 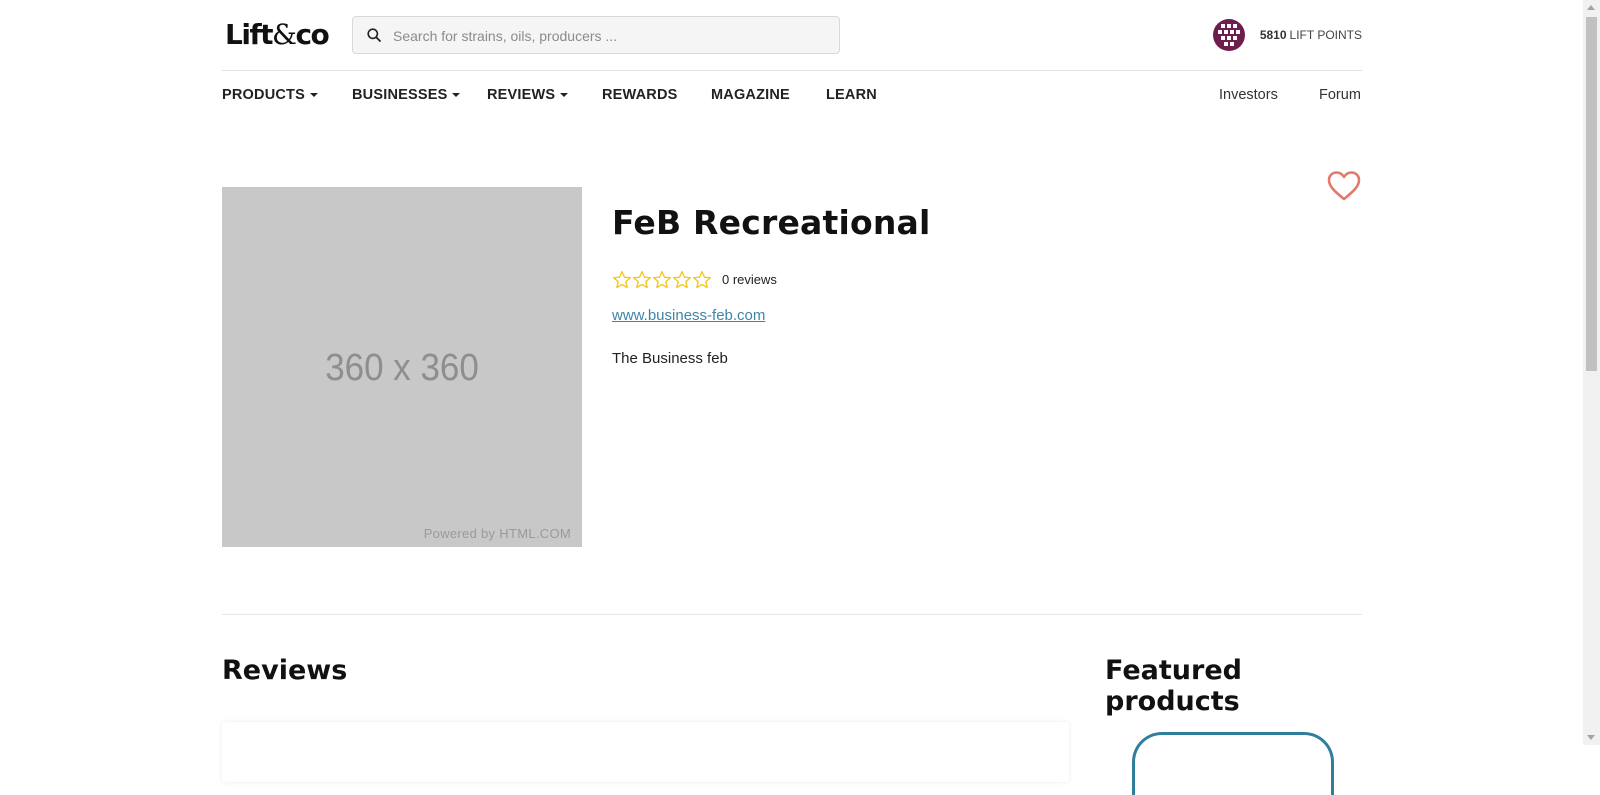 I want to click on search-icon, so click(x=374, y=35).